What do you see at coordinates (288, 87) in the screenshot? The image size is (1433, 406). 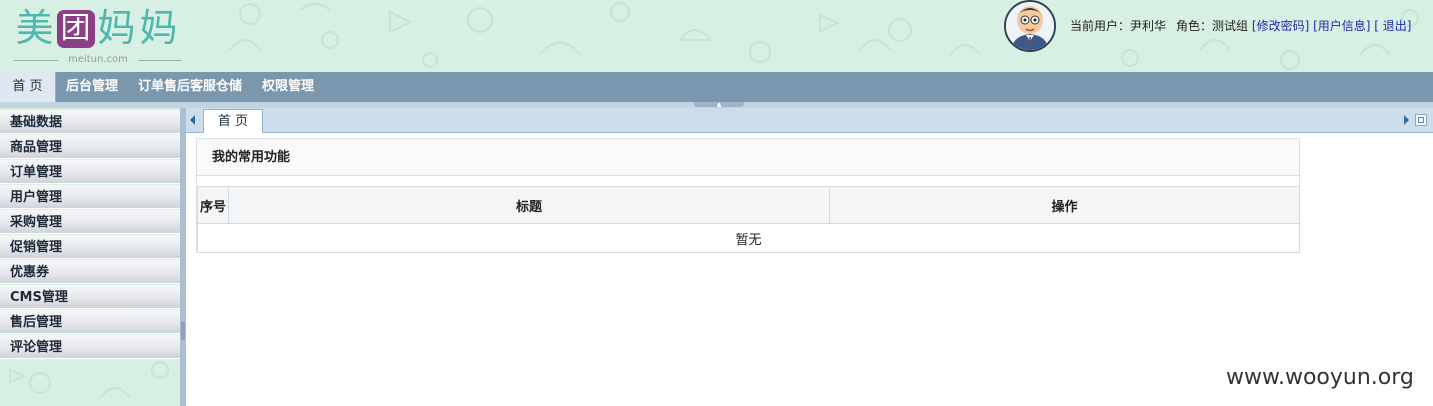 I see `nav-item-permissions: 权限管理` at bounding box center [288, 87].